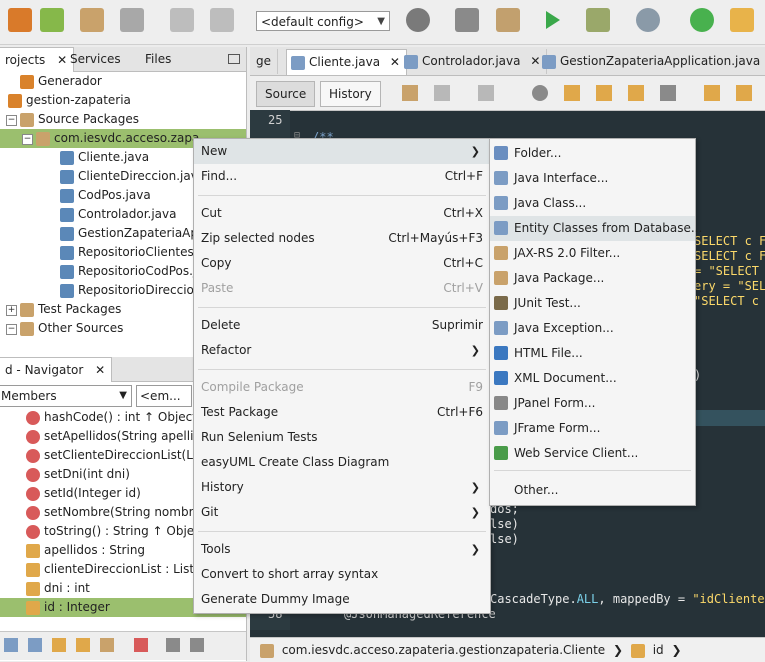 The width and height of the screenshot is (765, 662). I want to click on sort-access-icon, so click(197, 645).